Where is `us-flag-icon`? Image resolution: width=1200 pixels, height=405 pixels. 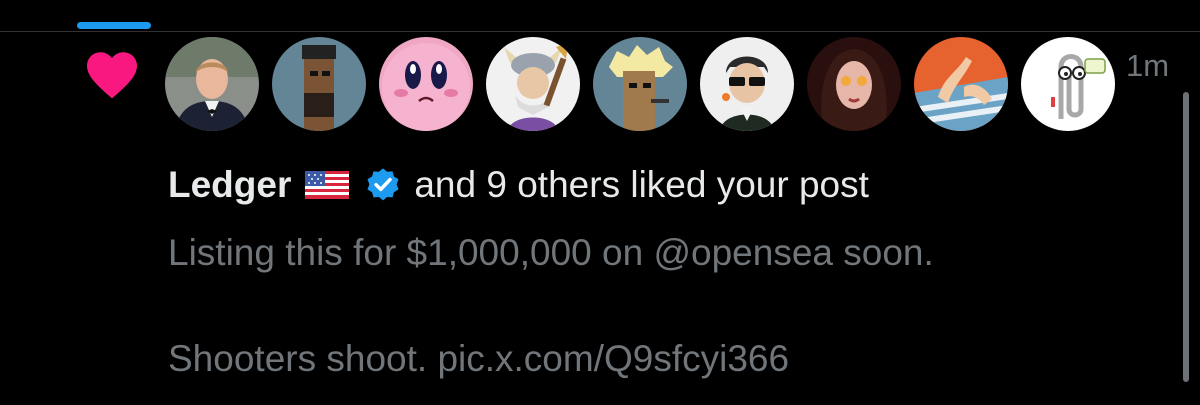 us-flag-icon is located at coordinates (327, 185).